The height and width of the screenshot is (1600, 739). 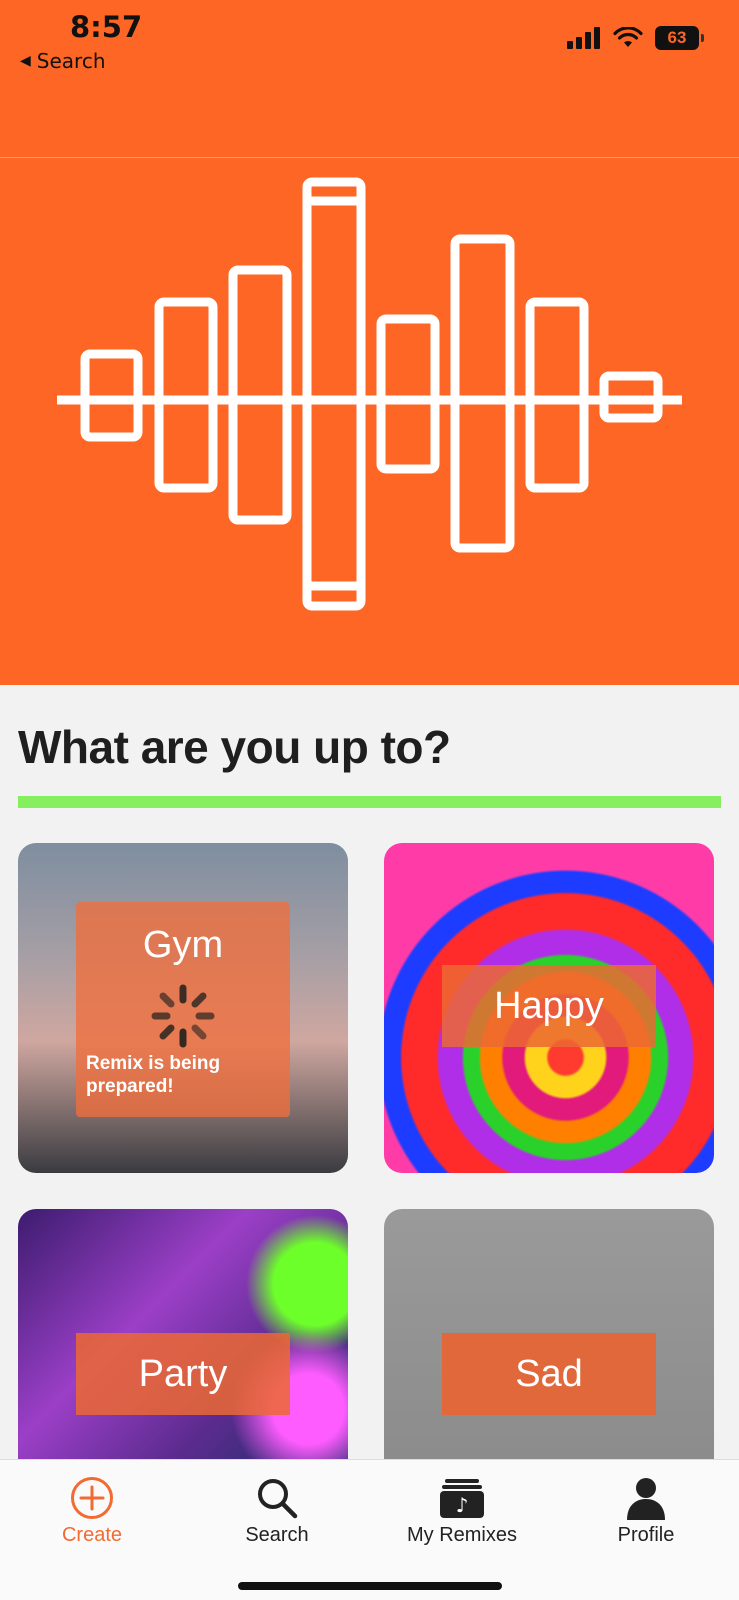 I want to click on tab-profile: Profile, so click(x=646, y=1509).